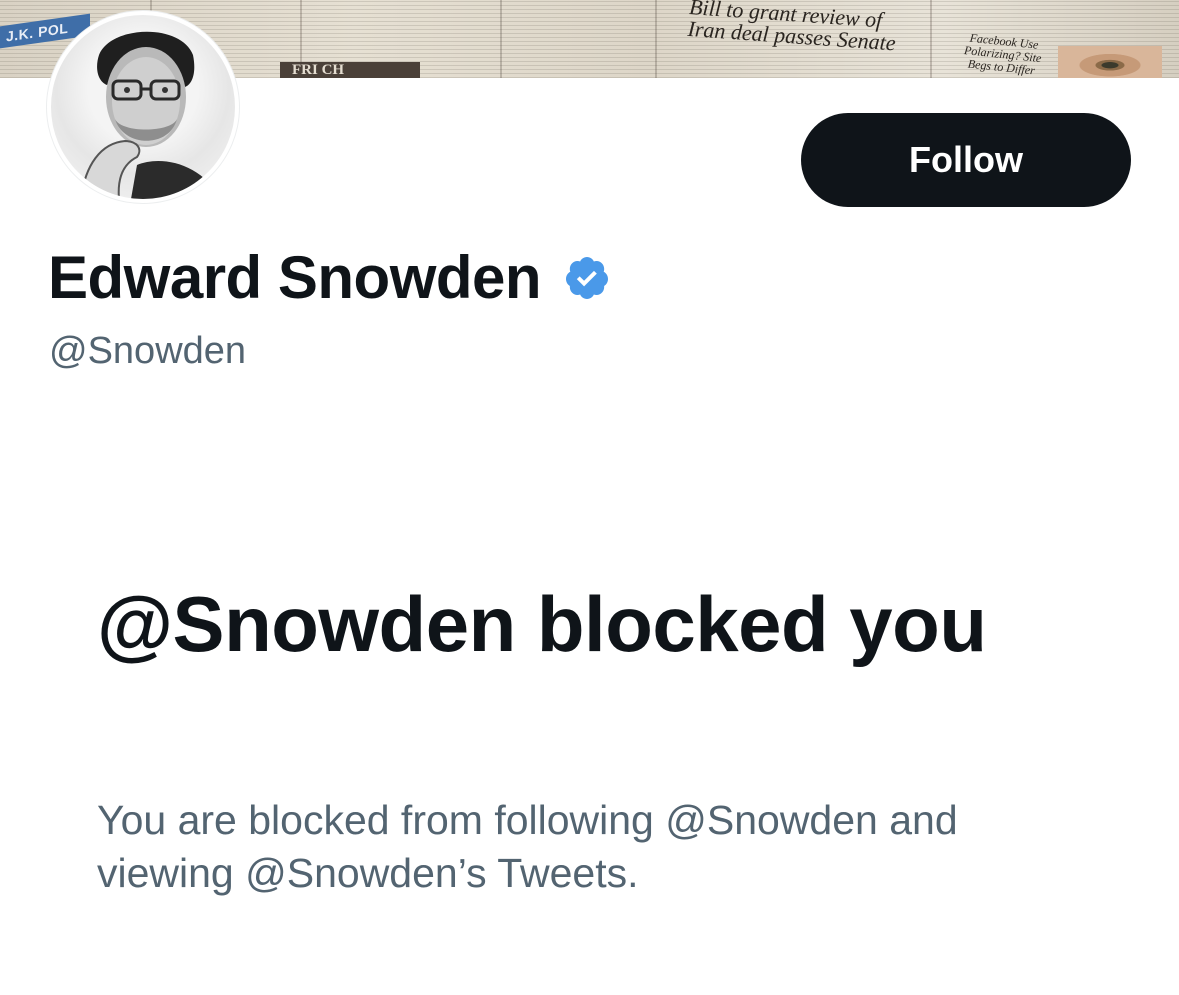 This screenshot has height=995, width=1179. What do you see at coordinates (150, 115) in the screenshot?
I see `avatar-portrait-icon` at bounding box center [150, 115].